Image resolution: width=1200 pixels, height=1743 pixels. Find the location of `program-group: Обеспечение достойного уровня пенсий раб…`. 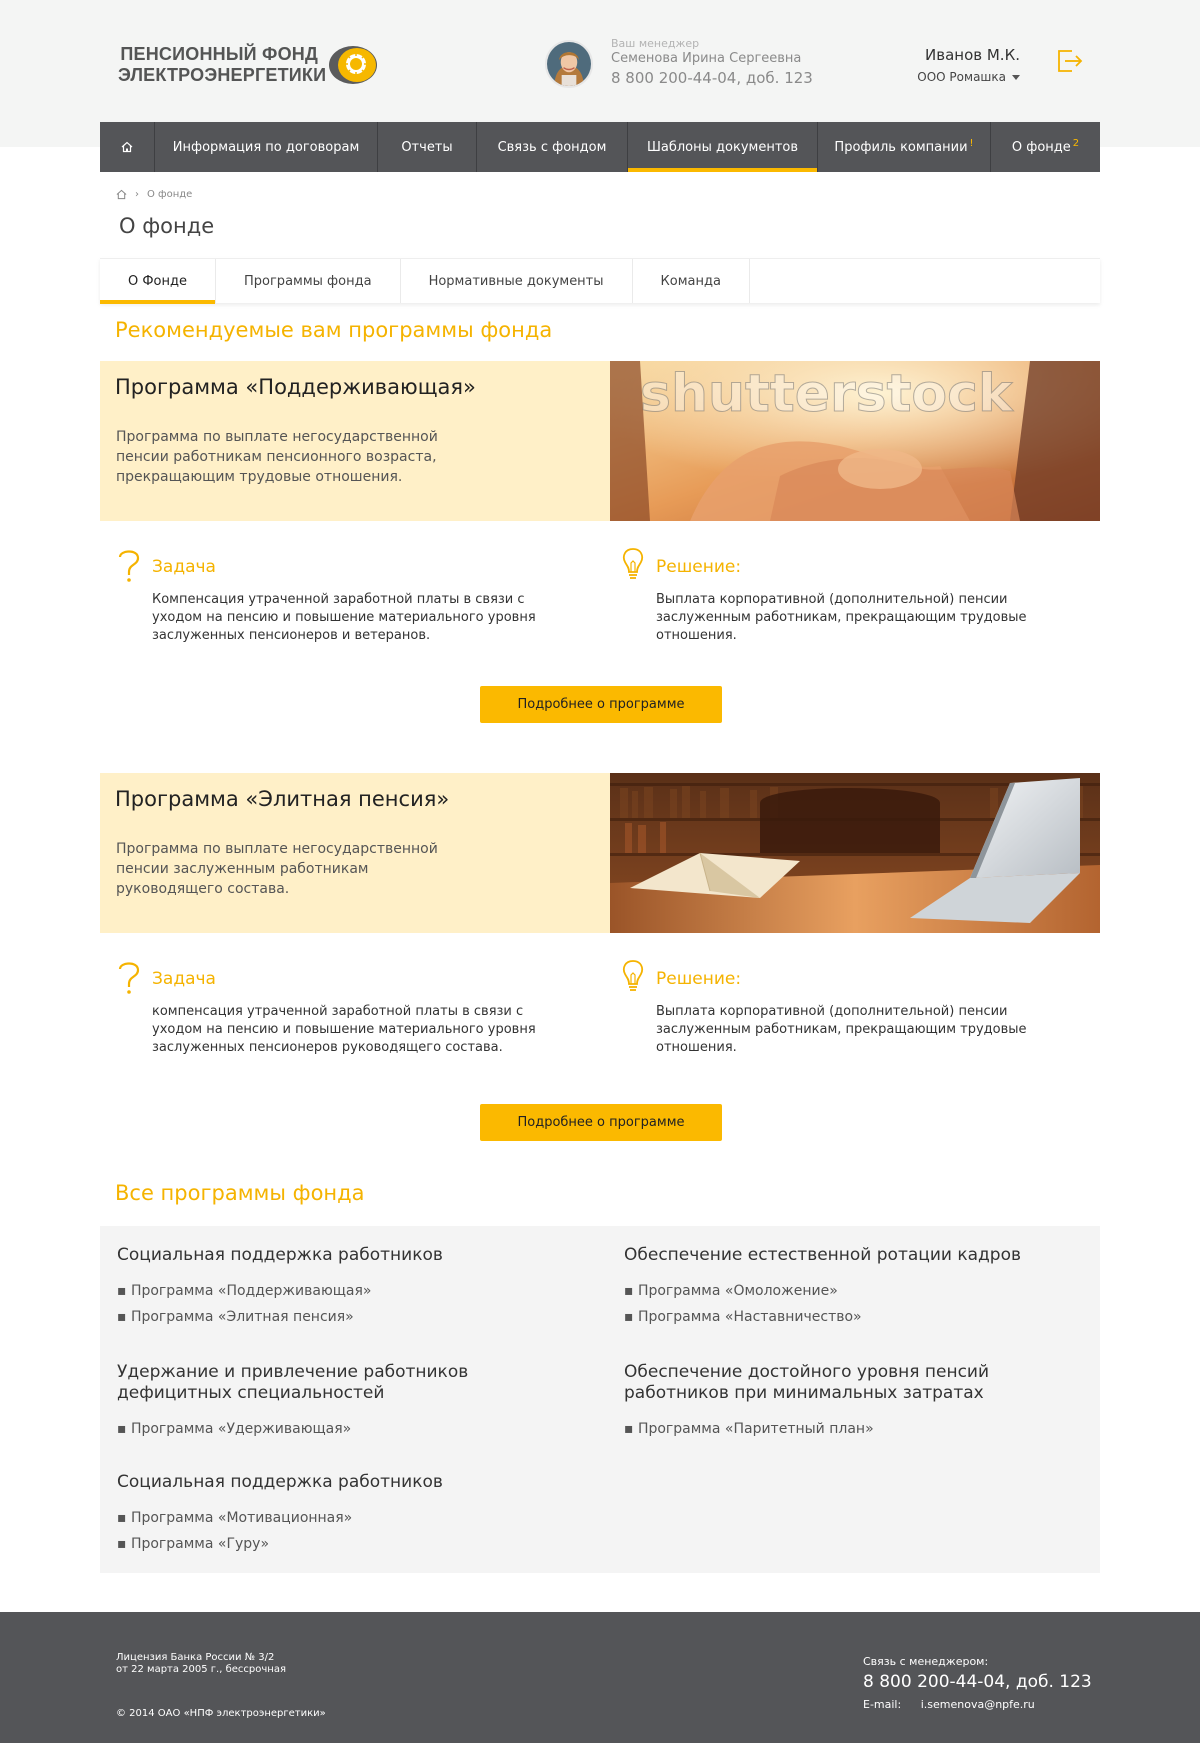

program-group: Обеспечение достойного уровня пенсий раб… is located at coordinates (814, 1404).